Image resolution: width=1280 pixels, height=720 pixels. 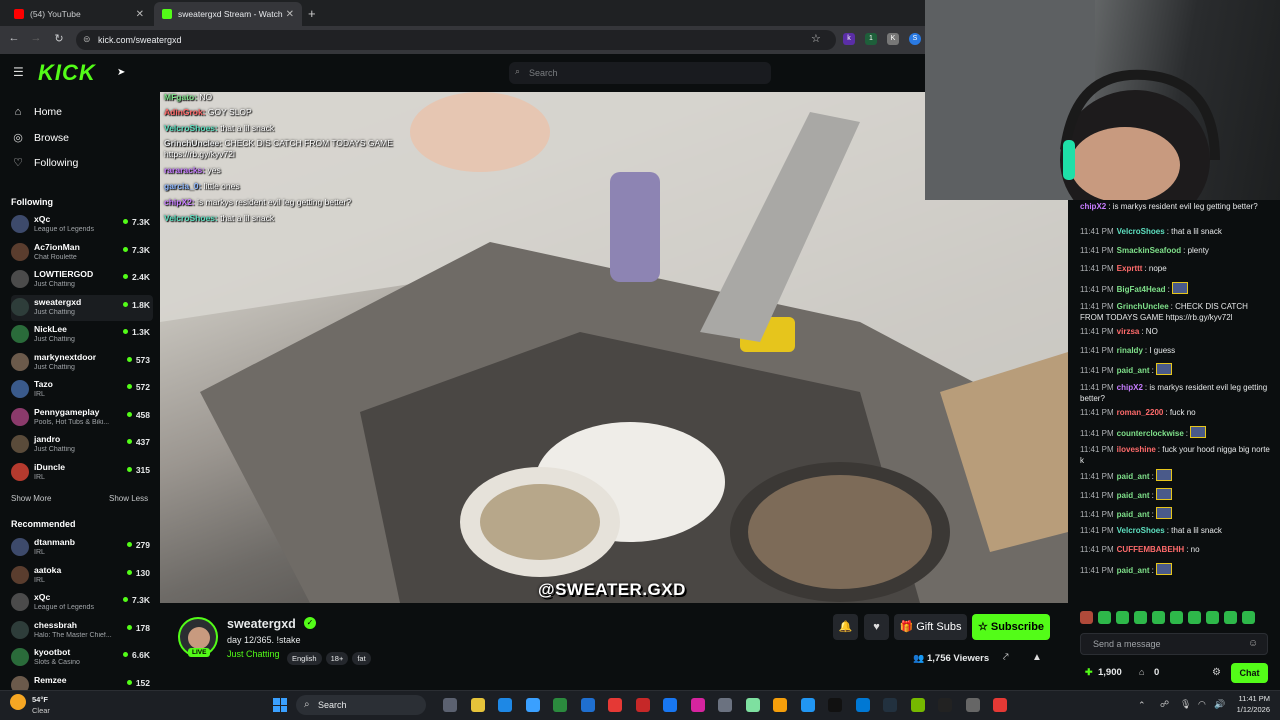 I want to click on wifi-icon: ◠, so click(x=1202, y=704).